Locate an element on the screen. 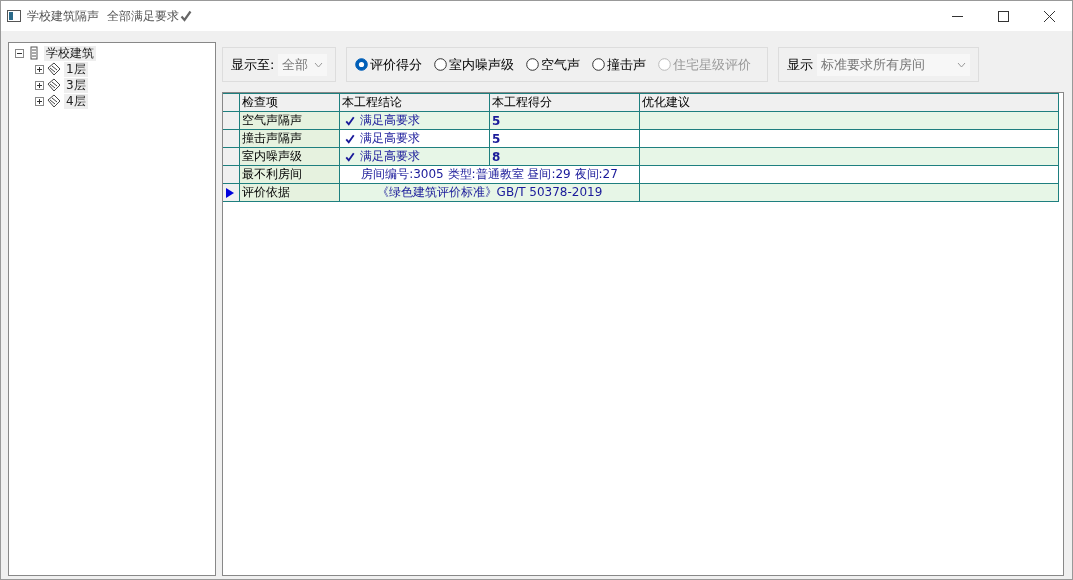 This screenshot has height=580, width=1073. maximize-icon is located at coordinates (1003, 16).